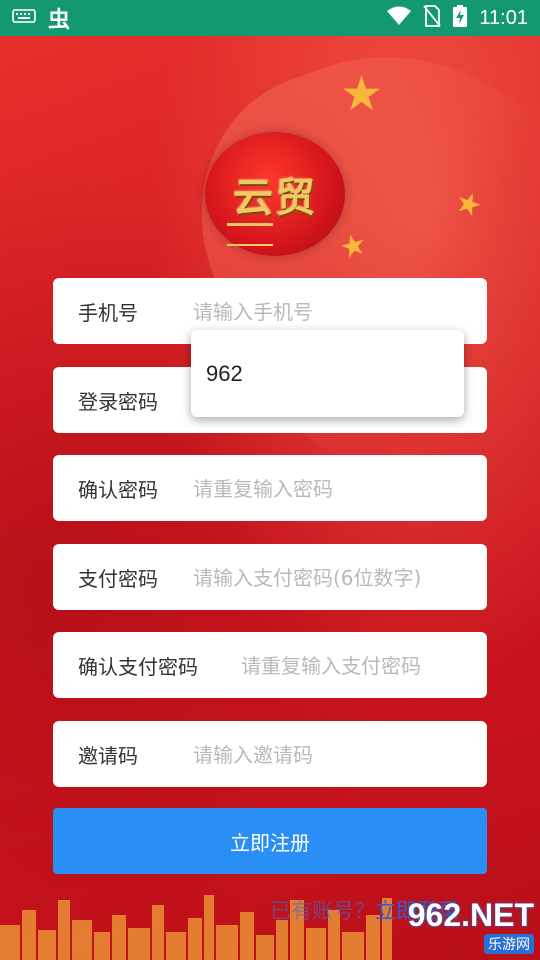  What do you see at coordinates (270, 841) in the screenshot?
I see `register-button: 立即注册` at bounding box center [270, 841].